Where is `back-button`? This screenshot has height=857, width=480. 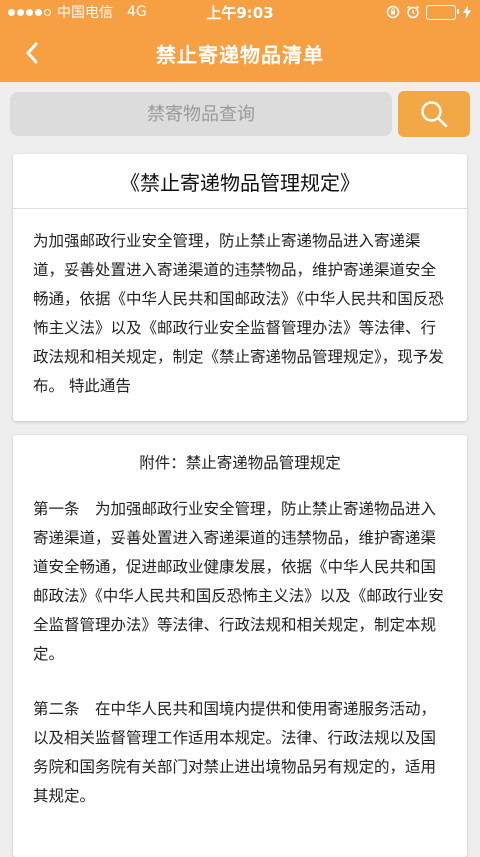
back-button is located at coordinates (32, 53).